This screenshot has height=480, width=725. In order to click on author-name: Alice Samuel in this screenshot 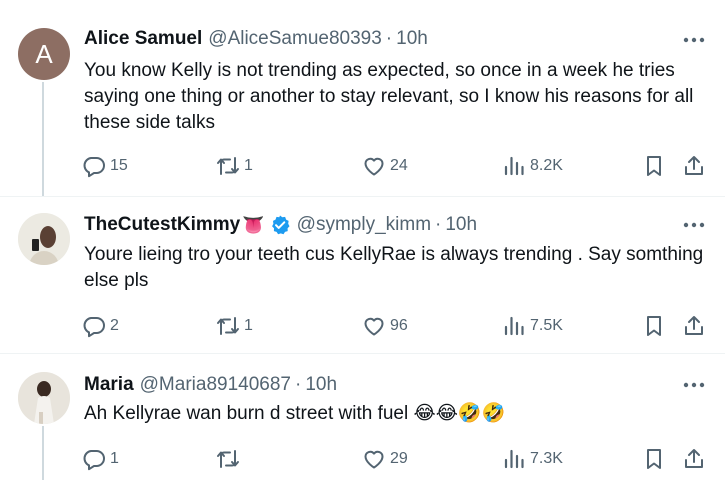, I will do `click(143, 39)`.